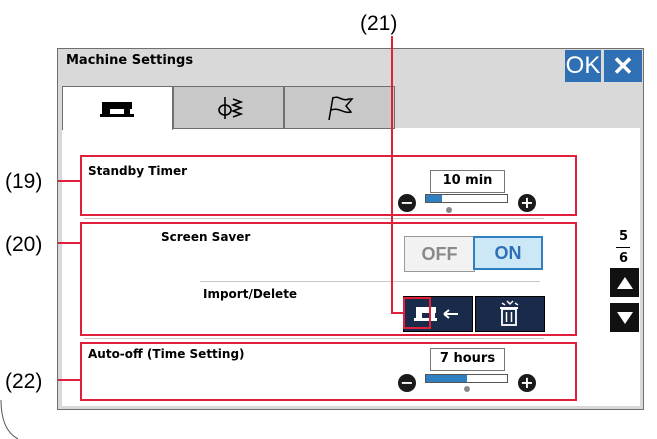 This screenshot has width=657, height=439. I want to click on page-current: 5, so click(624, 236).